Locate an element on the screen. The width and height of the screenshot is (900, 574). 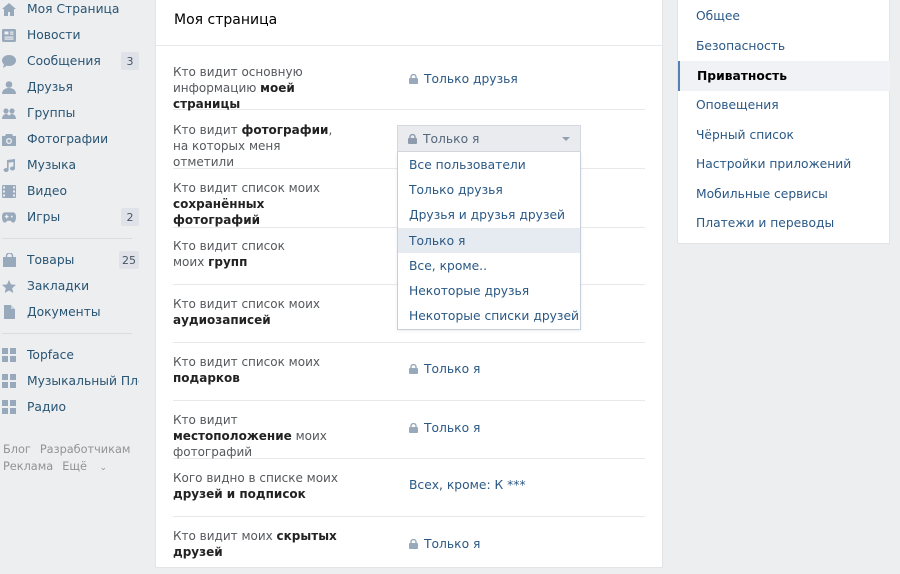
privacy-value-link: Только друзья is located at coordinates (463, 79).